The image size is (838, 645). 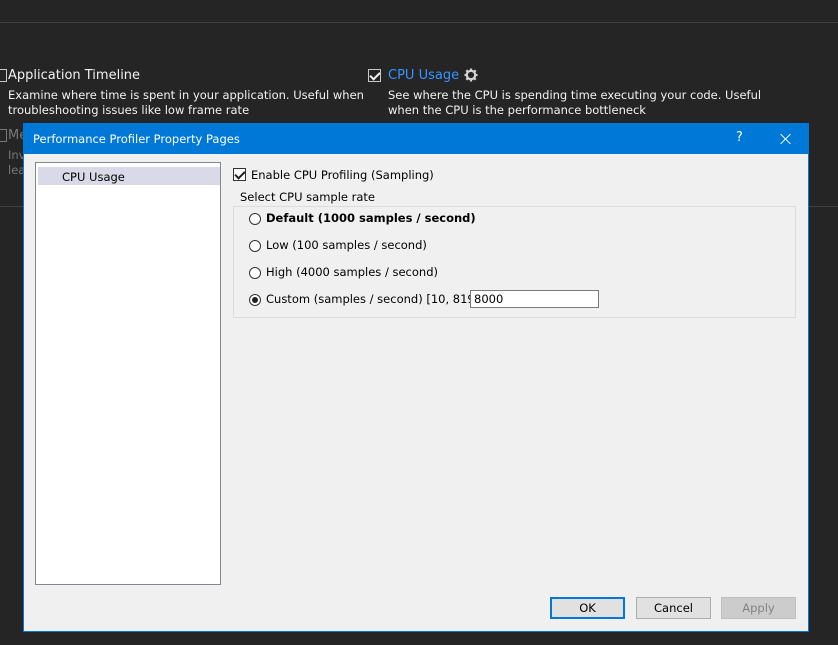 What do you see at coordinates (786, 139) in the screenshot?
I see `close-icon` at bounding box center [786, 139].